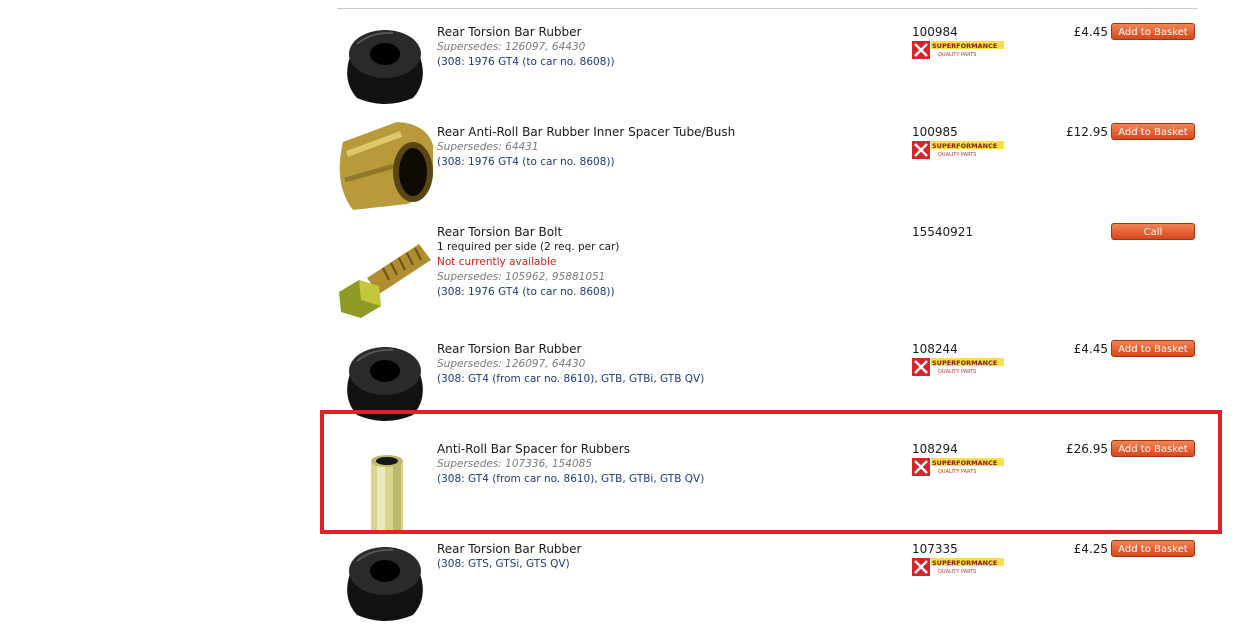 The height and width of the screenshot is (631, 1252). I want to click on call-button: Call, so click(1153, 231).